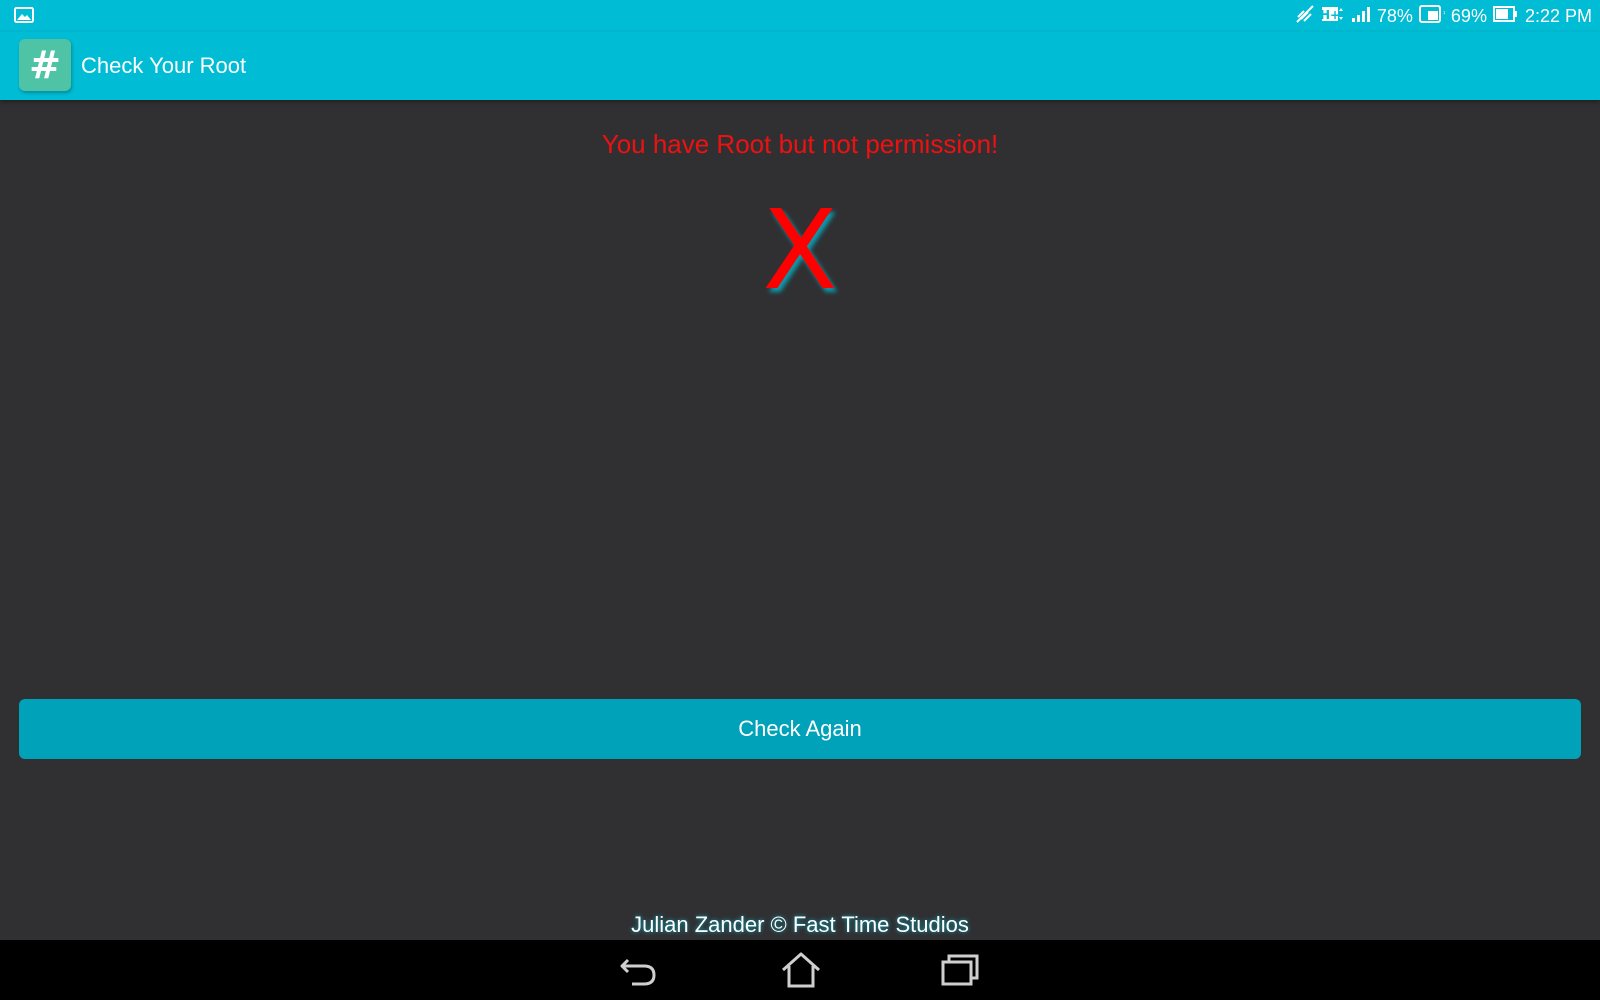 This screenshot has width=1600, height=1000. I want to click on tablet-battery-icon: ›, so click(1432, 16).